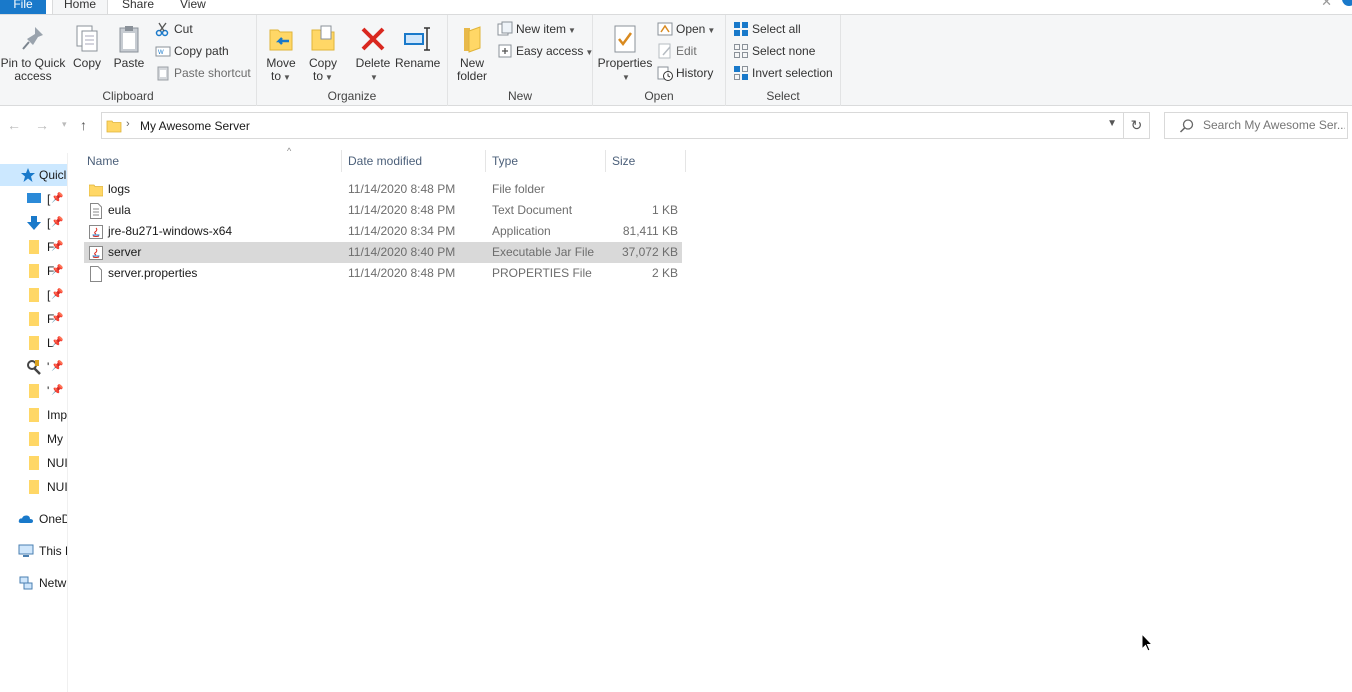 The height and width of the screenshot is (692, 1352). Describe the element at coordinates (783, 96) in the screenshot. I see `select-group-label: Select` at that location.